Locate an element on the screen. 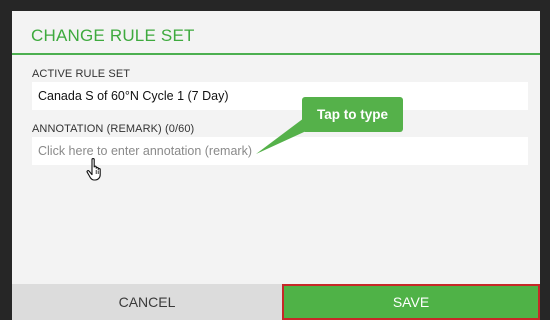 The width and height of the screenshot is (550, 320). tooltip-tail is located at coordinates (280, 136).